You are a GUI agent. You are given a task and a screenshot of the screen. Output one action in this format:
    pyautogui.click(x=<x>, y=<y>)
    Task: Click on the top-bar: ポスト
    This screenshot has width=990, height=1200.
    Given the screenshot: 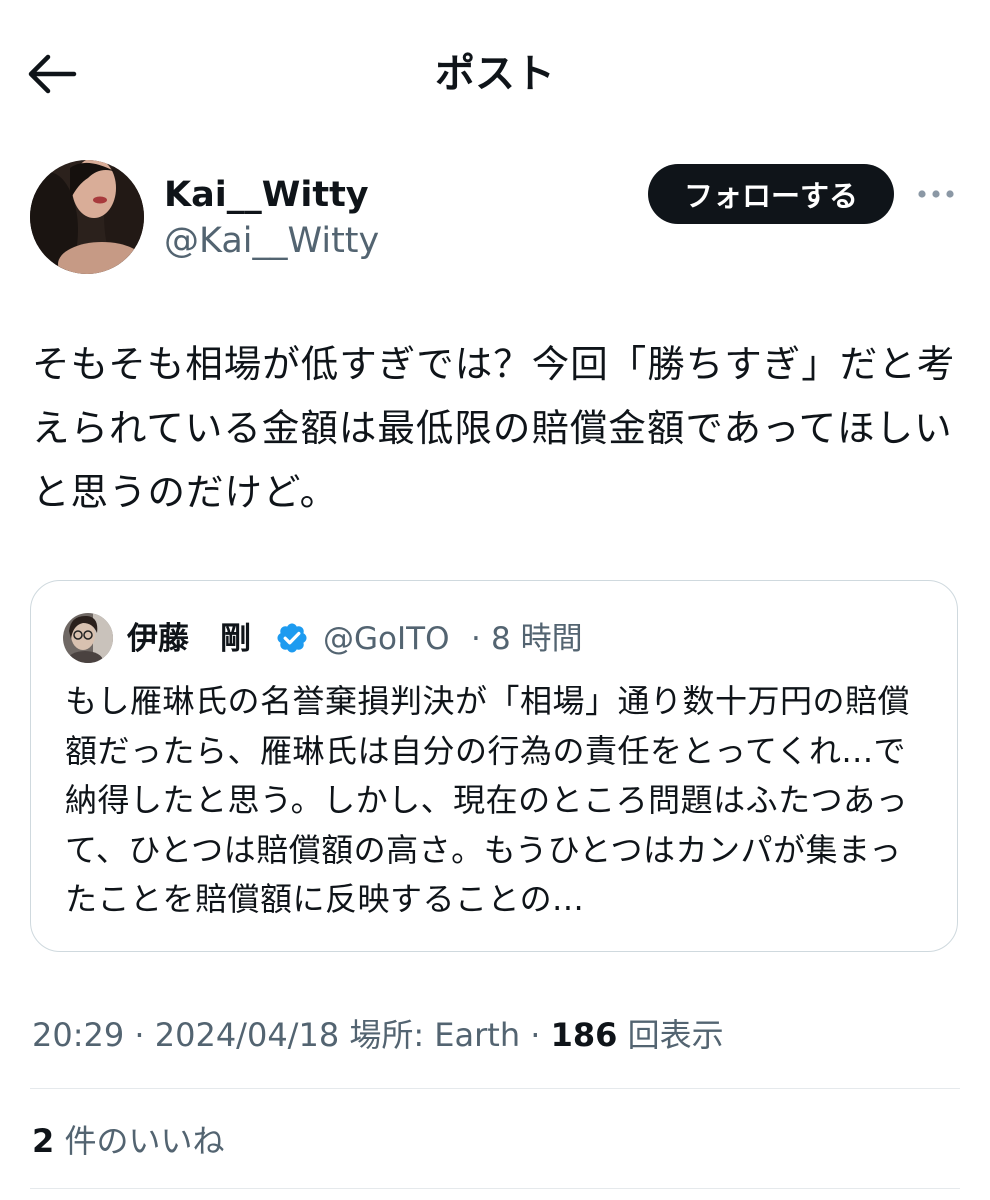 What is the action you would take?
    pyautogui.click(x=495, y=75)
    